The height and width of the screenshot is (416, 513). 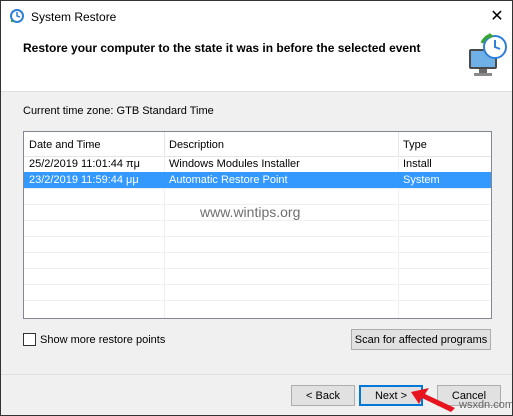 I want to click on column-description: Description, so click(x=281, y=144).